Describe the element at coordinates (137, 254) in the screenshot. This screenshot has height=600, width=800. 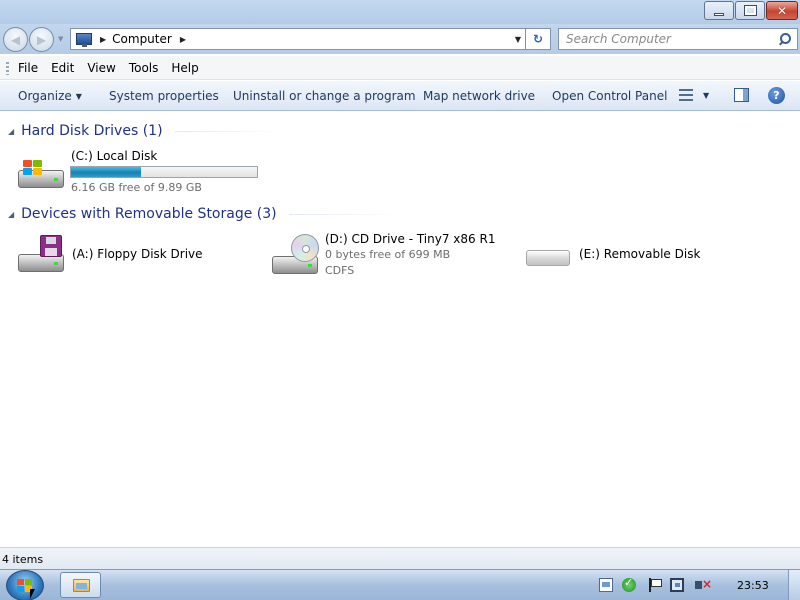
I see `drive-name: (A:) Floppy Disk Drive` at that location.